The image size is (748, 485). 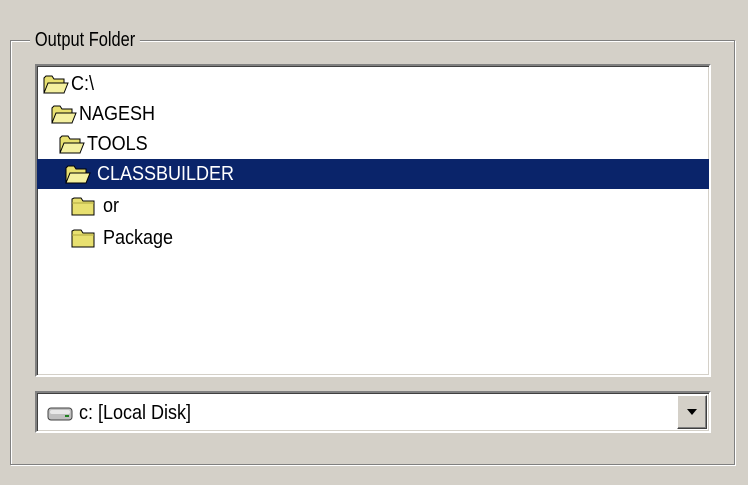 What do you see at coordinates (83, 83) in the screenshot?
I see `tree-item-label: C:\` at bounding box center [83, 83].